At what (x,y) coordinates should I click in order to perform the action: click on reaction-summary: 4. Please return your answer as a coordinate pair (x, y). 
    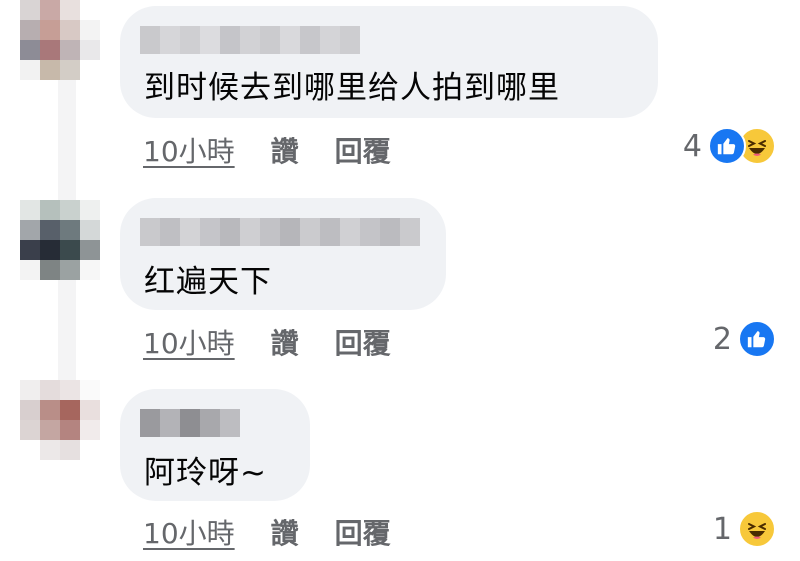
    Looking at the image, I should click on (729, 146).